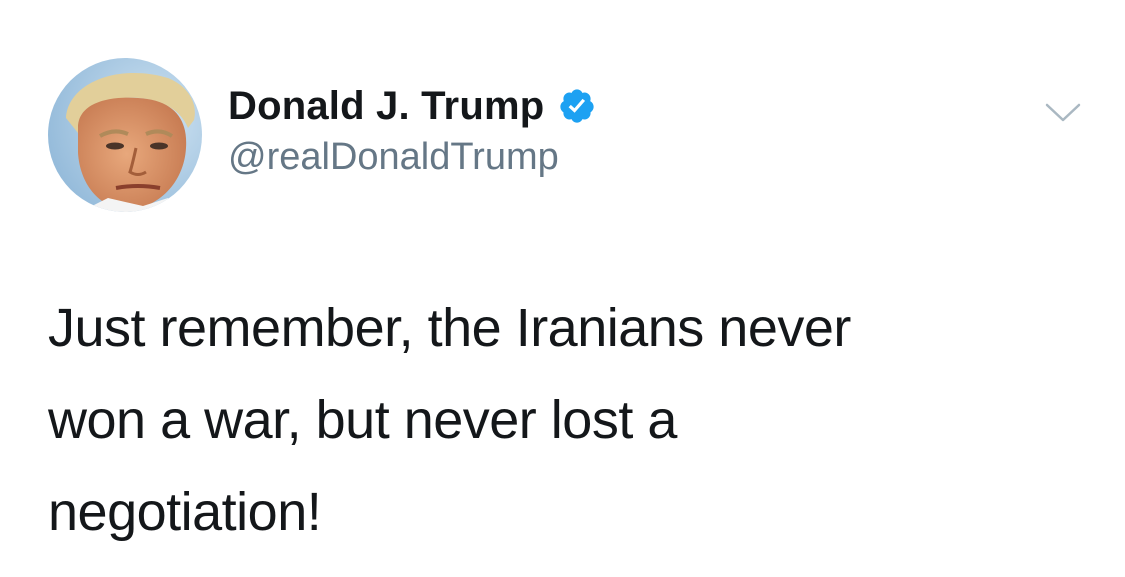 The height and width of the screenshot is (577, 1125). I want to click on author-name-row: Donald J. Trump, so click(412, 106).